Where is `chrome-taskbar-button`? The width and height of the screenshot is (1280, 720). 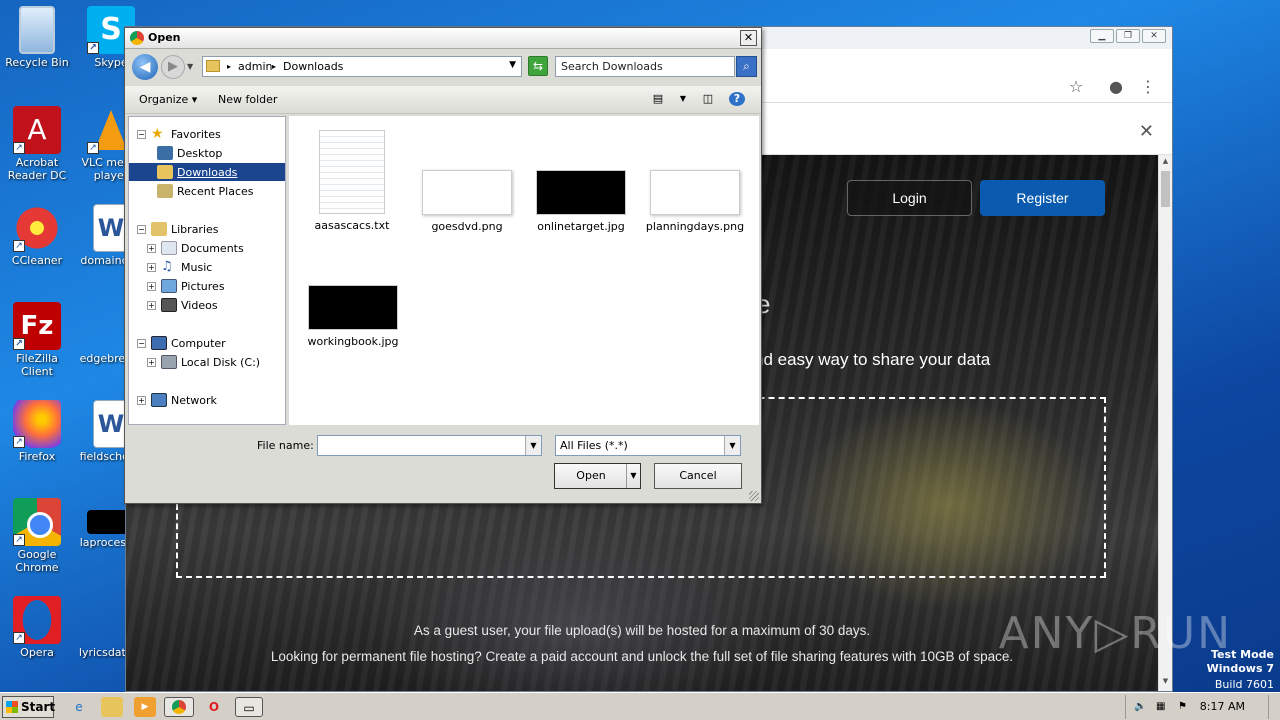 chrome-taskbar-button is located at coordinates (179, 707).